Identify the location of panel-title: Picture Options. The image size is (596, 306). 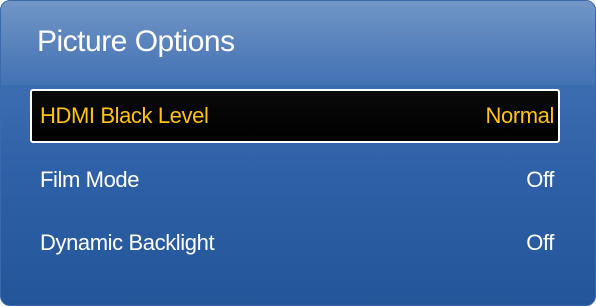
(136, 41).